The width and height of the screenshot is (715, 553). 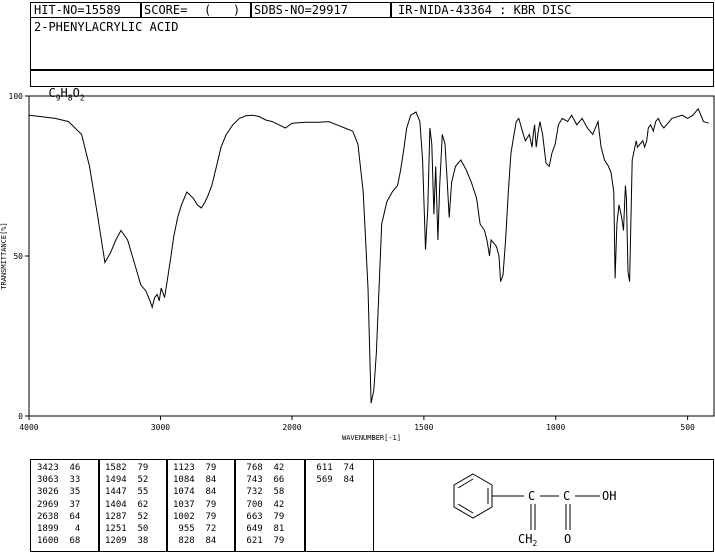 What do you see at coordinates (609, 496) in the screenshot?
I see `hydroxyl-label: OH` at bounding box center [609, 496].